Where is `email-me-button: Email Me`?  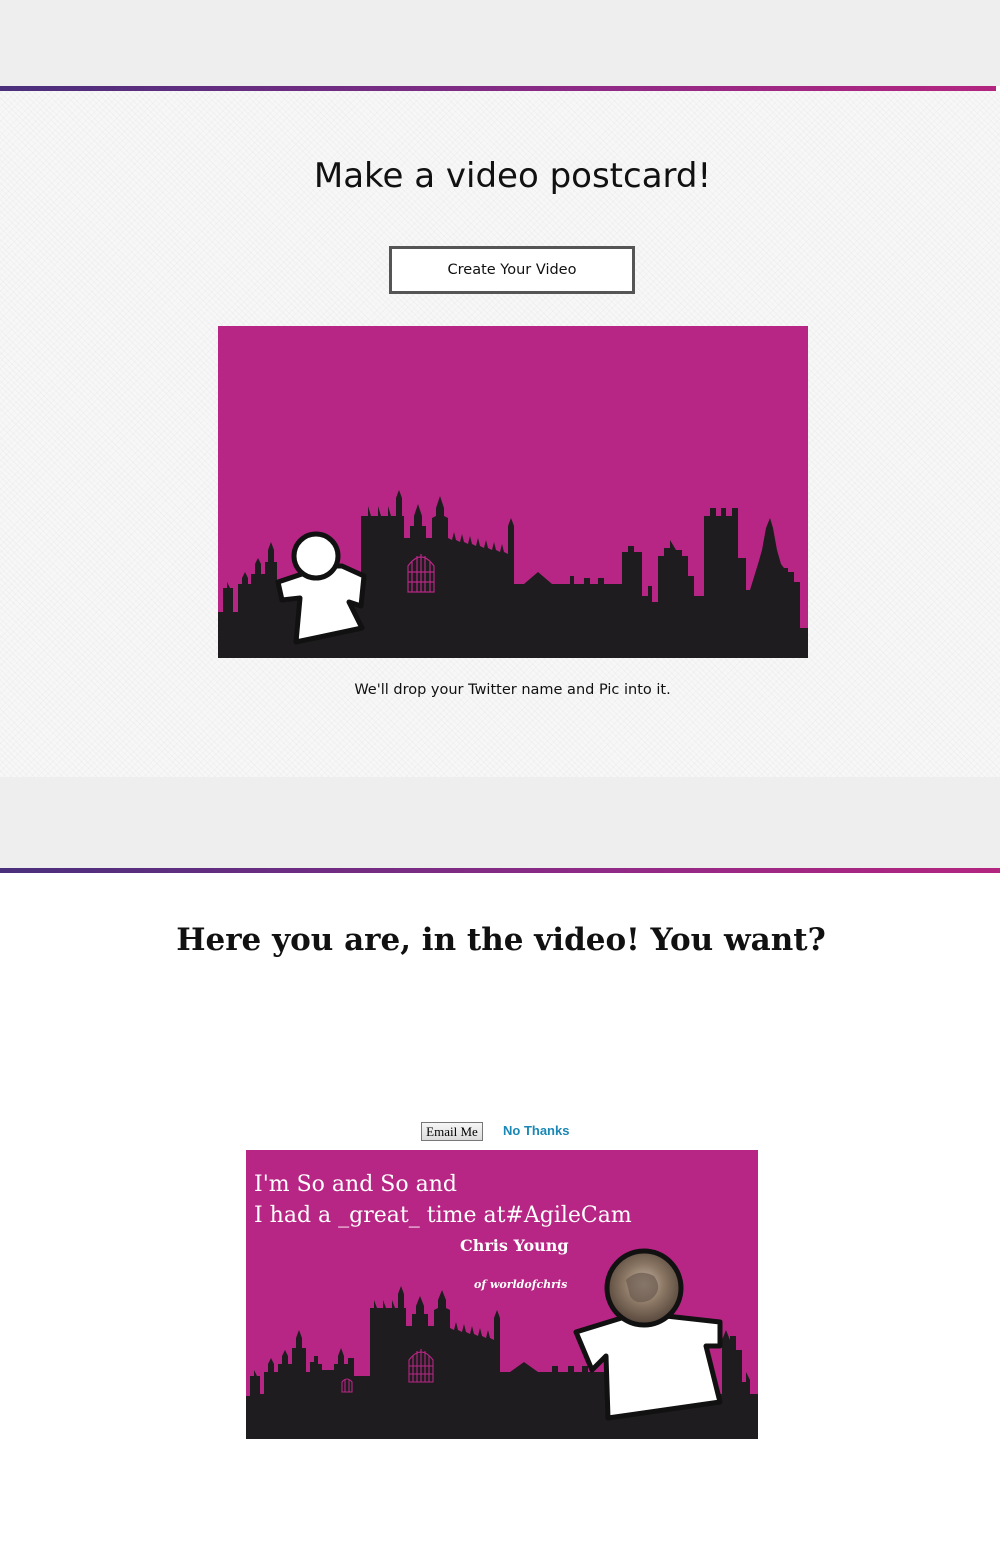
email-me-button: Email Me is located at coordinates (452, 1131).